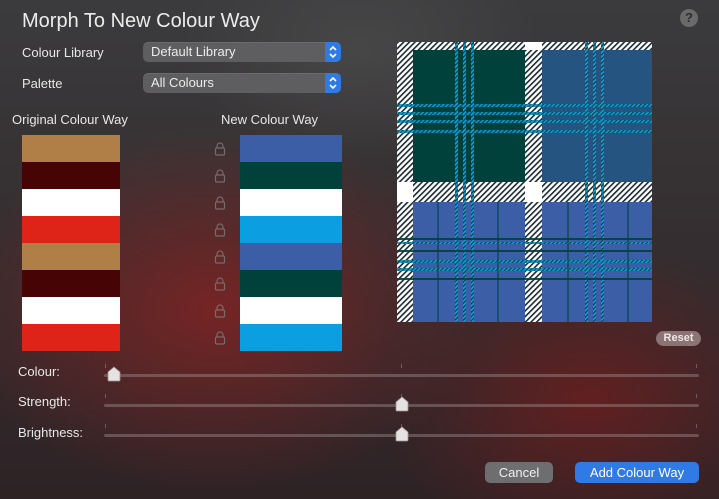 This screenshot has width=719, height=499. What do you see at coordinates (70, 119) in the screenshot?
I see `original-colour-way-heading: Original Colour Way` at bounding box center [70, 119].